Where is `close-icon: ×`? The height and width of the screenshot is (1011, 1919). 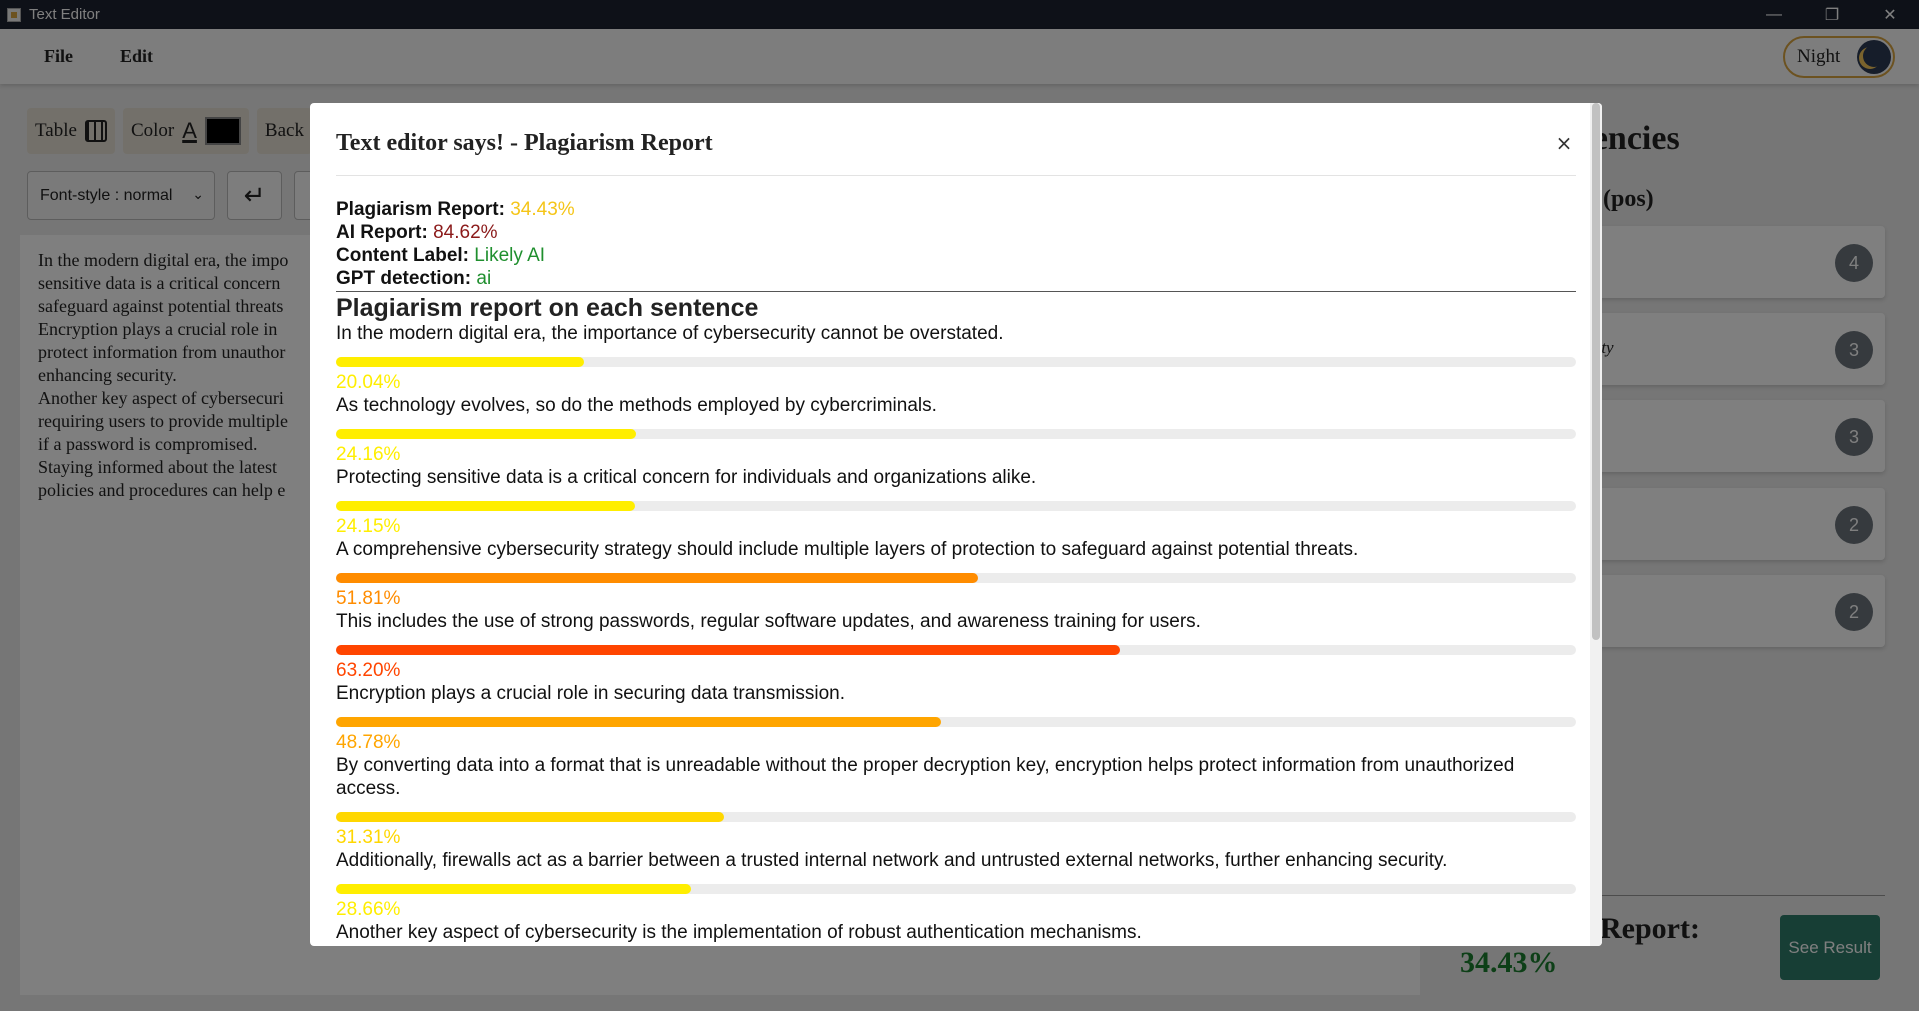
close-icon: × is located at coordinates (1564, 143).